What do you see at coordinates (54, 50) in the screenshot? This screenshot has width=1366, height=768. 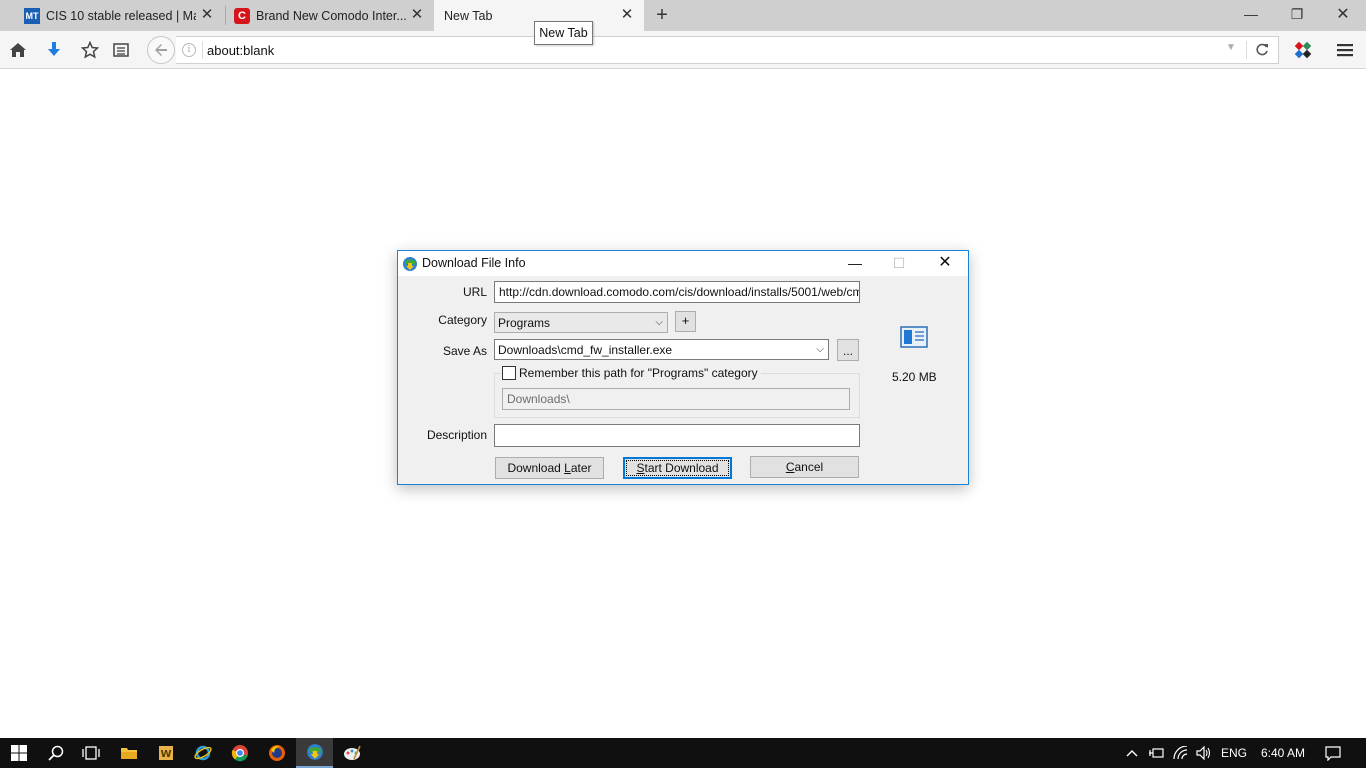 I see `download-icon` at bounding box center [54, 50].